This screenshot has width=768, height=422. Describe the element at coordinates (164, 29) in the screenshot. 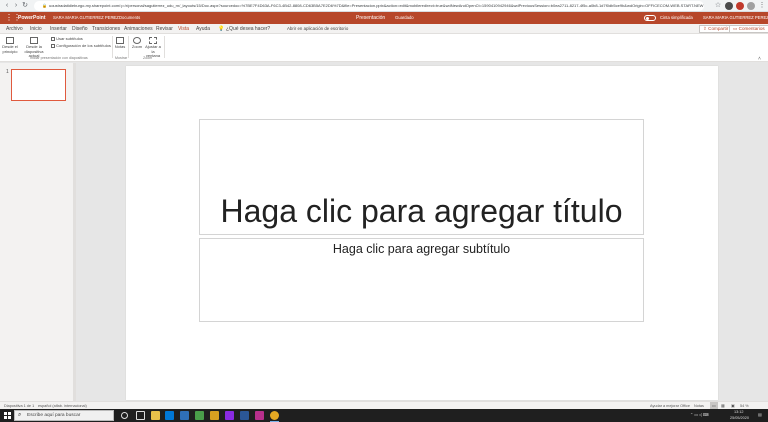

I see `tab-revisar: Revisar` at that location.